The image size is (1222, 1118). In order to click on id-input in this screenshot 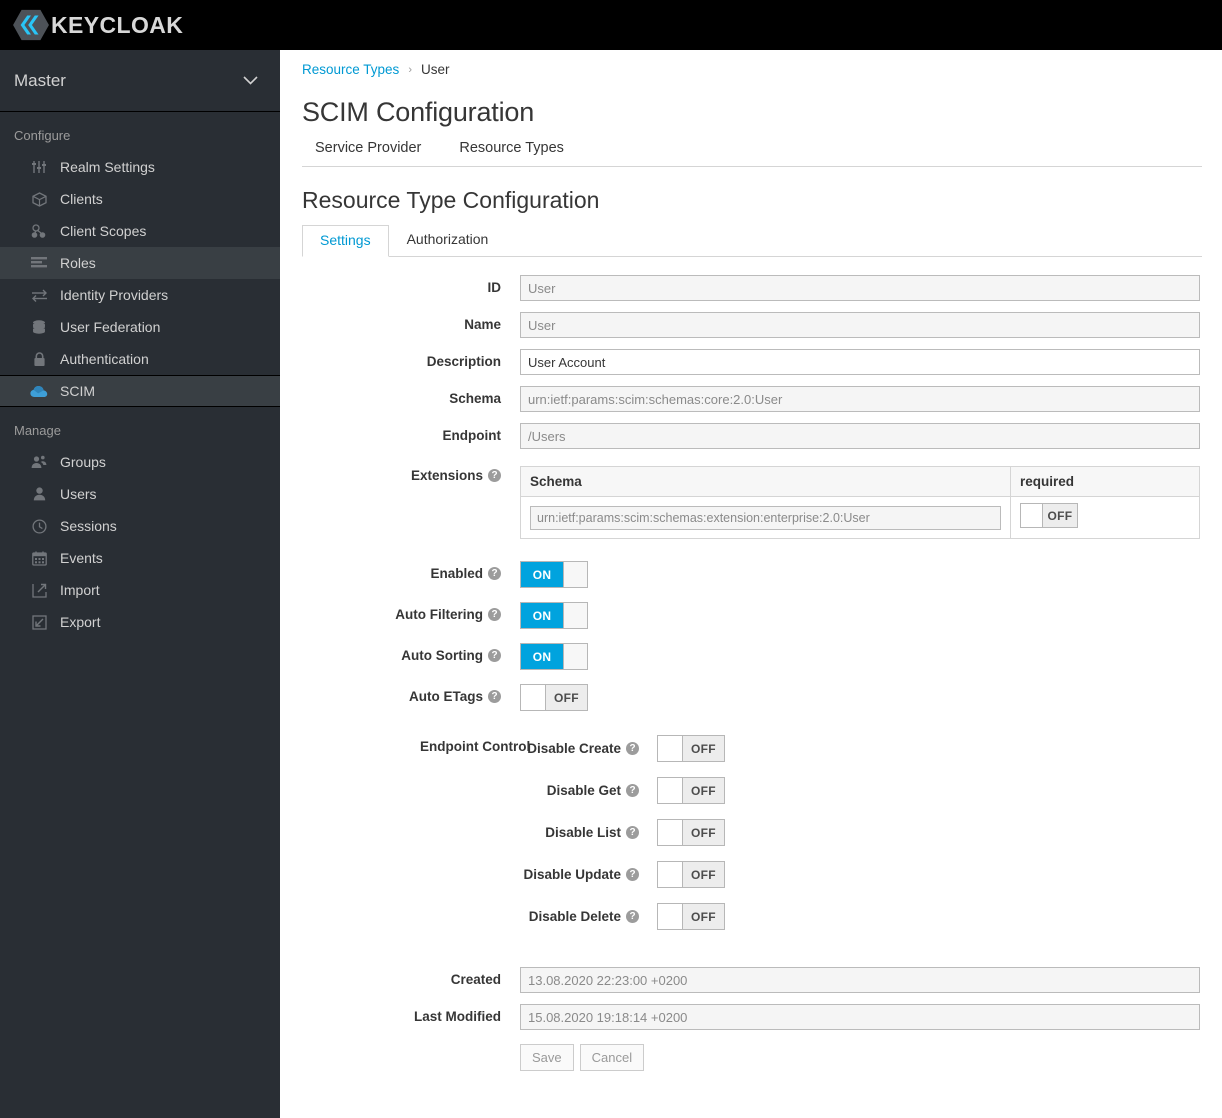, I will do `click(860, 288)`.